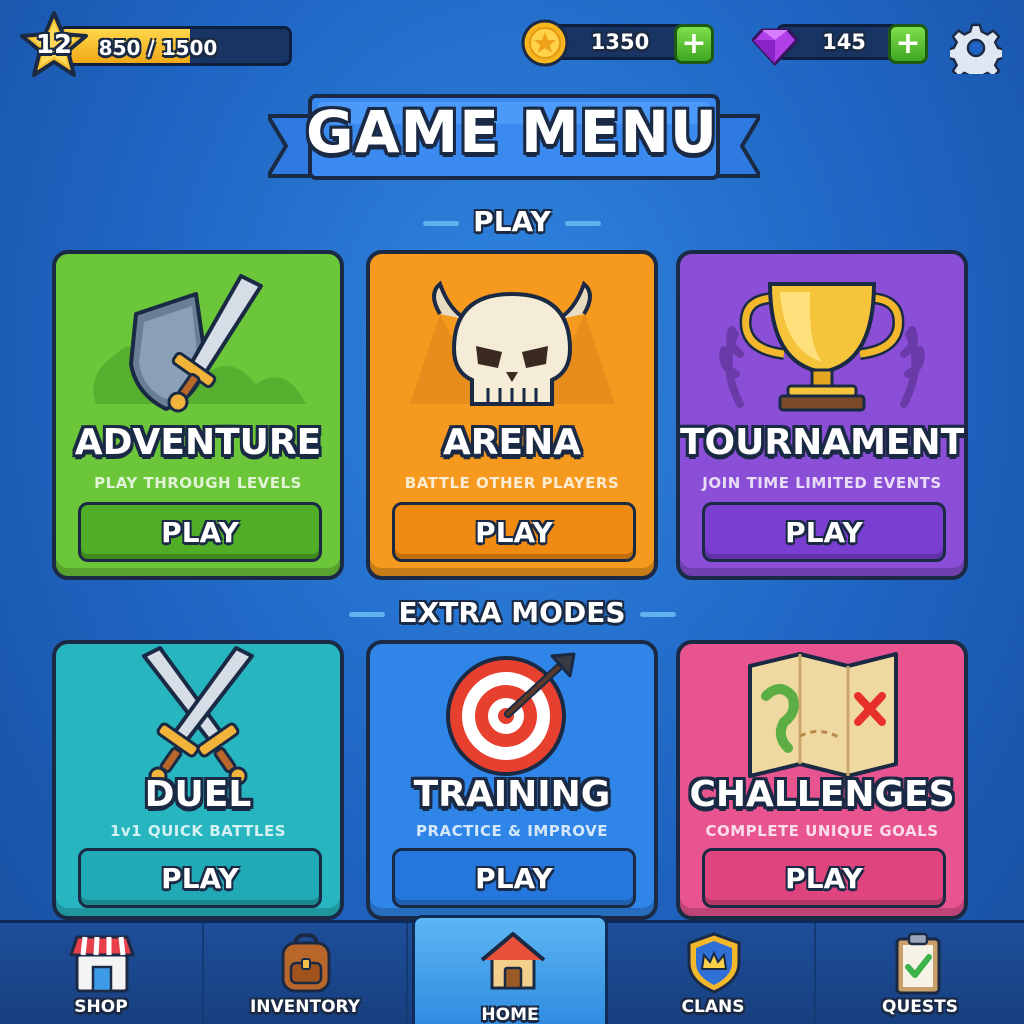  Describe the element at coordinates (514, 878) in the screenshot. I see `play-button-training: PLAY` at that location.